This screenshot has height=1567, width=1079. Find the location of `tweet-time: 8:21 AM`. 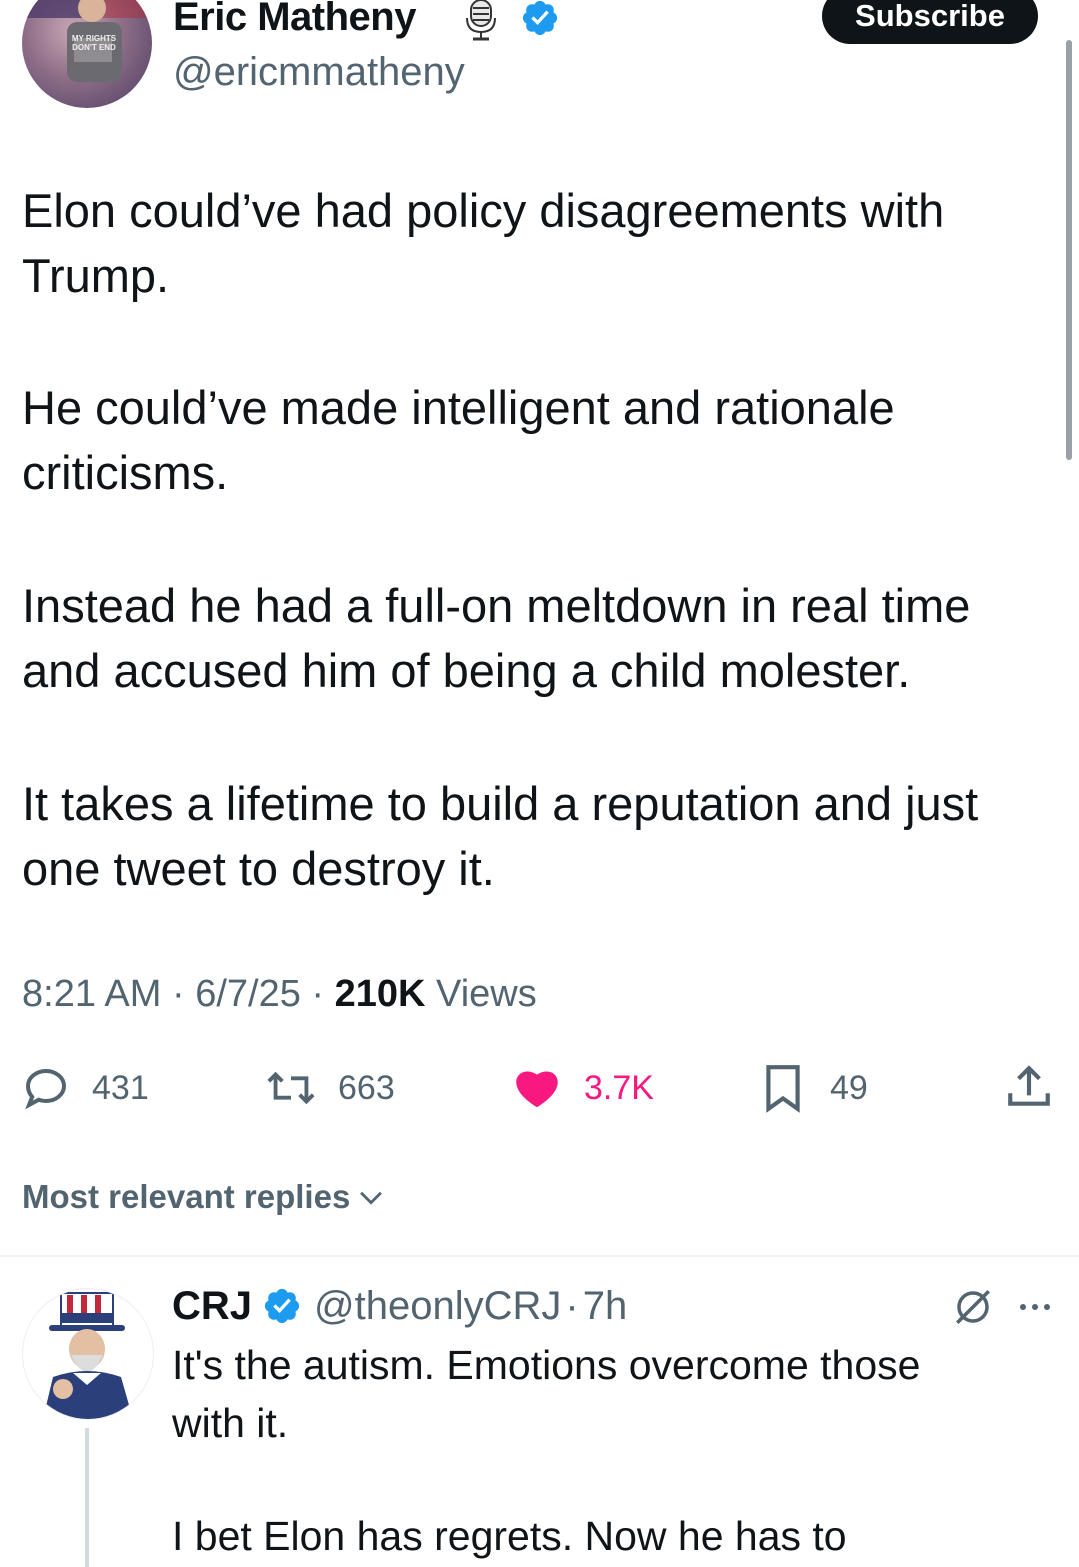

tweet-time: 8:21 AM is located at coordinates (91, 994).